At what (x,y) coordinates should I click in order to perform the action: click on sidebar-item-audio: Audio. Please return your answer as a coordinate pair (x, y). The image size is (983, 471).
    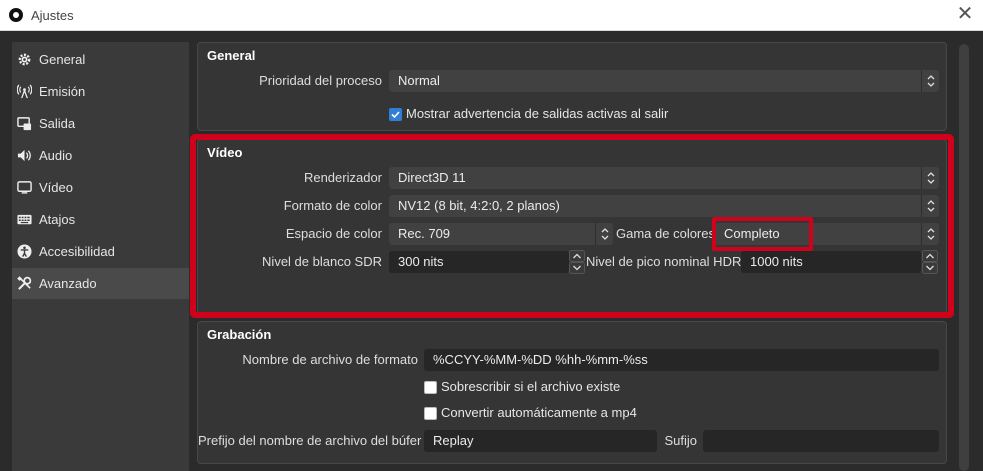
    Looking at the image, I should click on (100, 155).